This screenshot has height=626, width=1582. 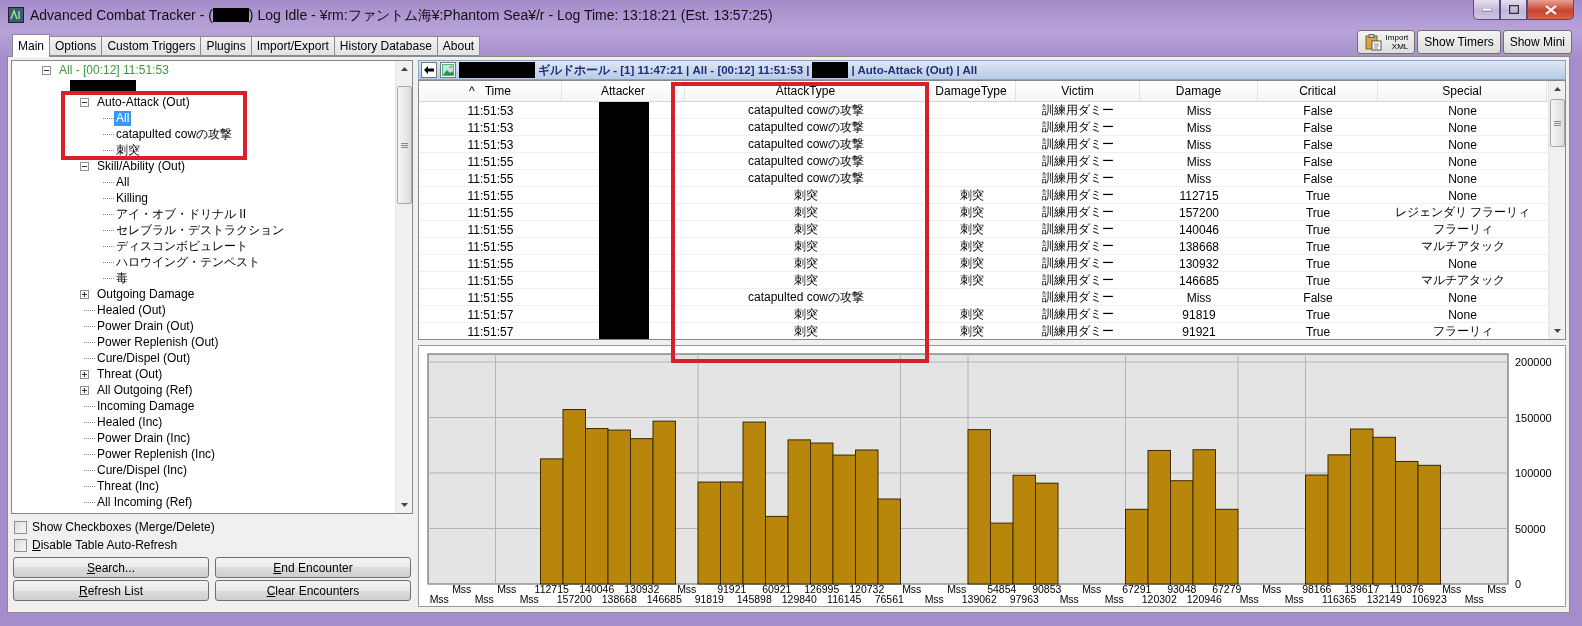 What do you see at coordinates (867, 589) in the screenshot?
I see `axis-label: 120732` at bounding box center [867, 589].